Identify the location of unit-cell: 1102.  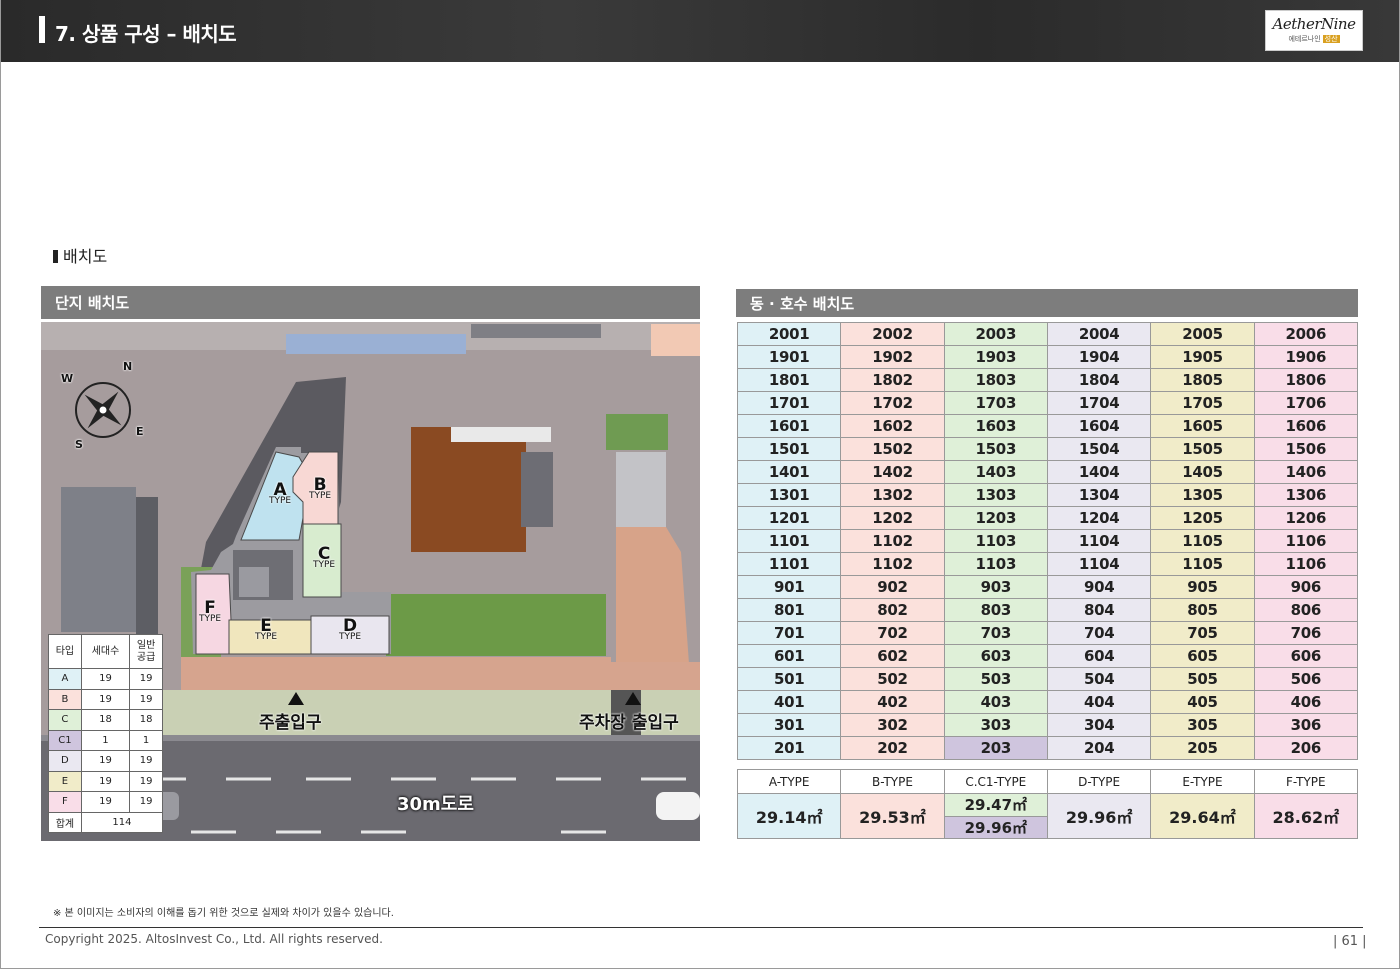
(892, 564).